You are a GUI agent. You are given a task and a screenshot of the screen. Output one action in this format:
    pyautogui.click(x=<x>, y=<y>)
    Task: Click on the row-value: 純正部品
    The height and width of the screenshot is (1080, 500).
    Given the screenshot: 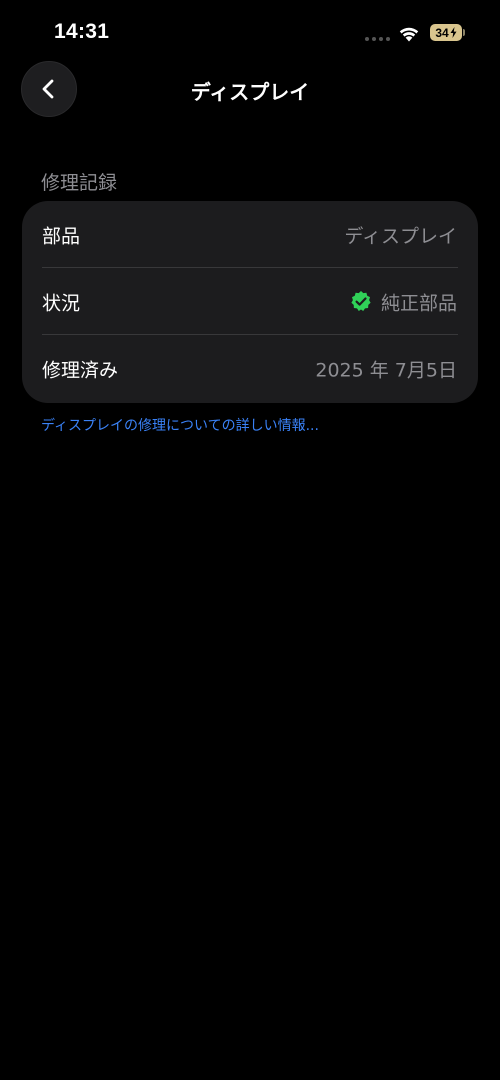 What is the action you would take?
    pyautogui.click(x=403, y=301)
    